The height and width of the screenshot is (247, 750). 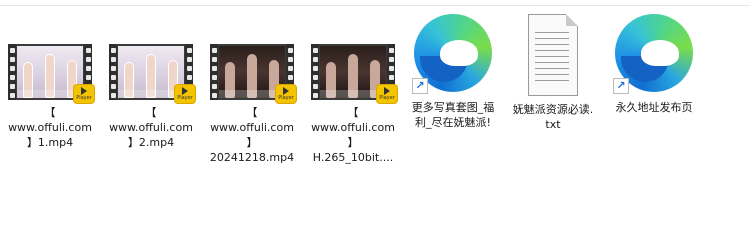 What do you see at coordinates (50, 127) in the screenshot?
I see `file-name: 【 www.offuli.com 】1.mp4` at bounding box center [50, 127].